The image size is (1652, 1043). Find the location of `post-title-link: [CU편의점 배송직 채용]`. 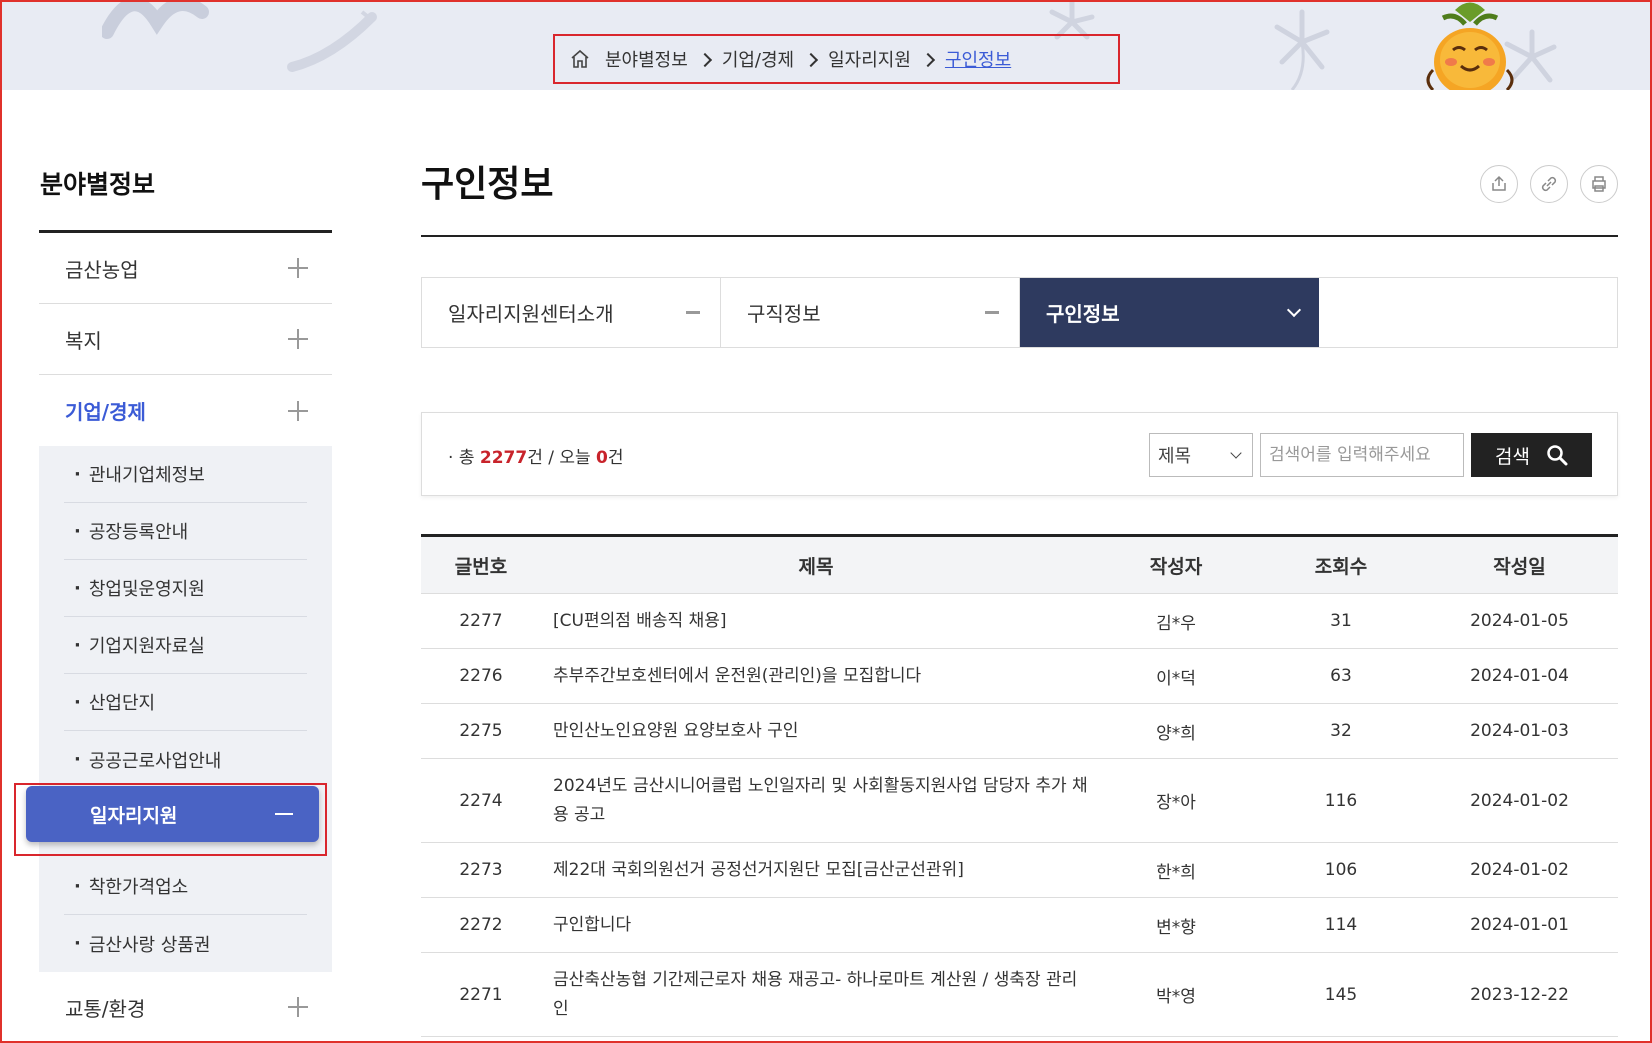

post-title-link: [CU편의점 배송직 채용] is located at coordinates (816, 621).